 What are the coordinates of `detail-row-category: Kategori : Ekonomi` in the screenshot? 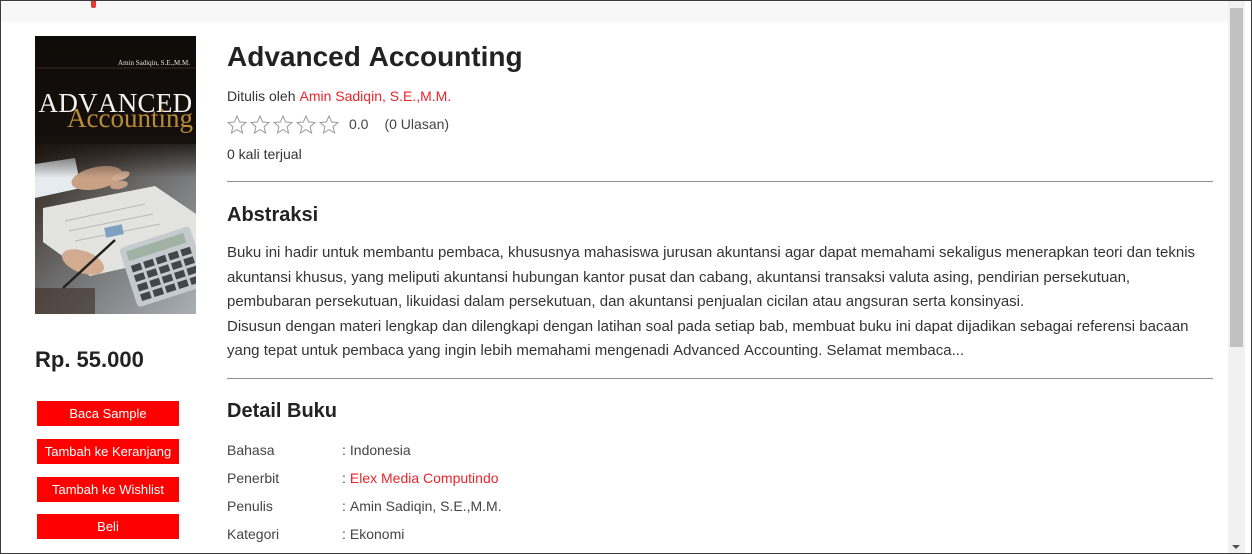 It's located at (364, 534).